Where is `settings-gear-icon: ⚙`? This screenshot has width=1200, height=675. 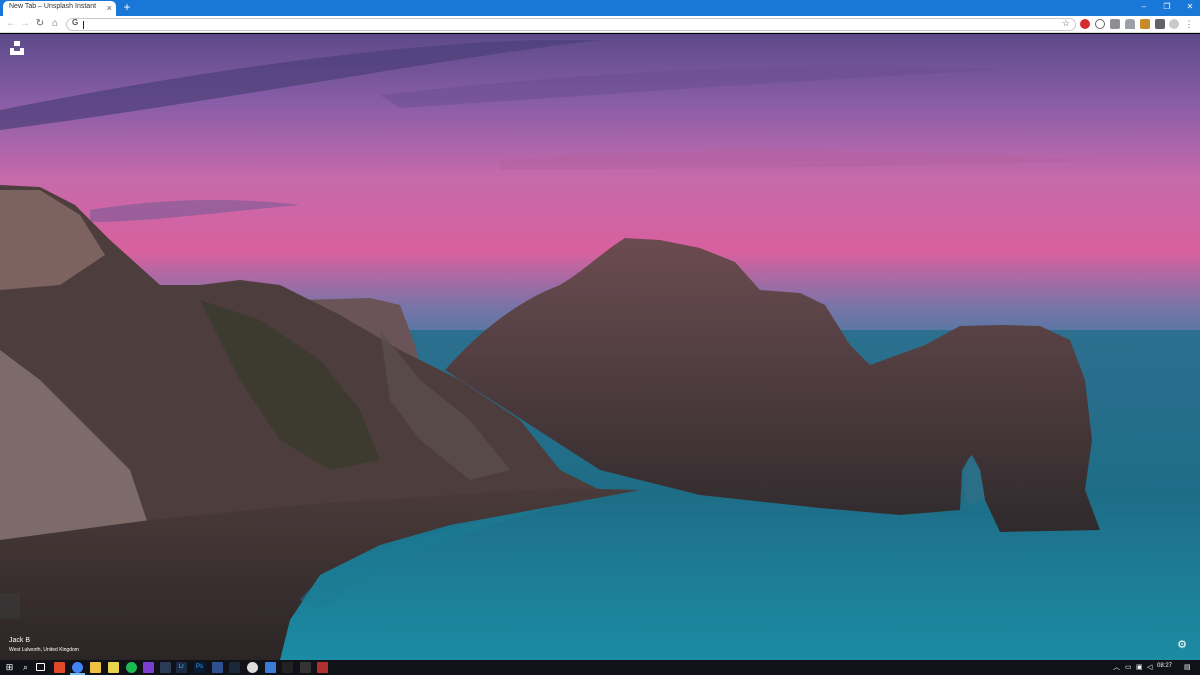
settings-gear-icon: ⚙ is located at coordinates (1182, 645).